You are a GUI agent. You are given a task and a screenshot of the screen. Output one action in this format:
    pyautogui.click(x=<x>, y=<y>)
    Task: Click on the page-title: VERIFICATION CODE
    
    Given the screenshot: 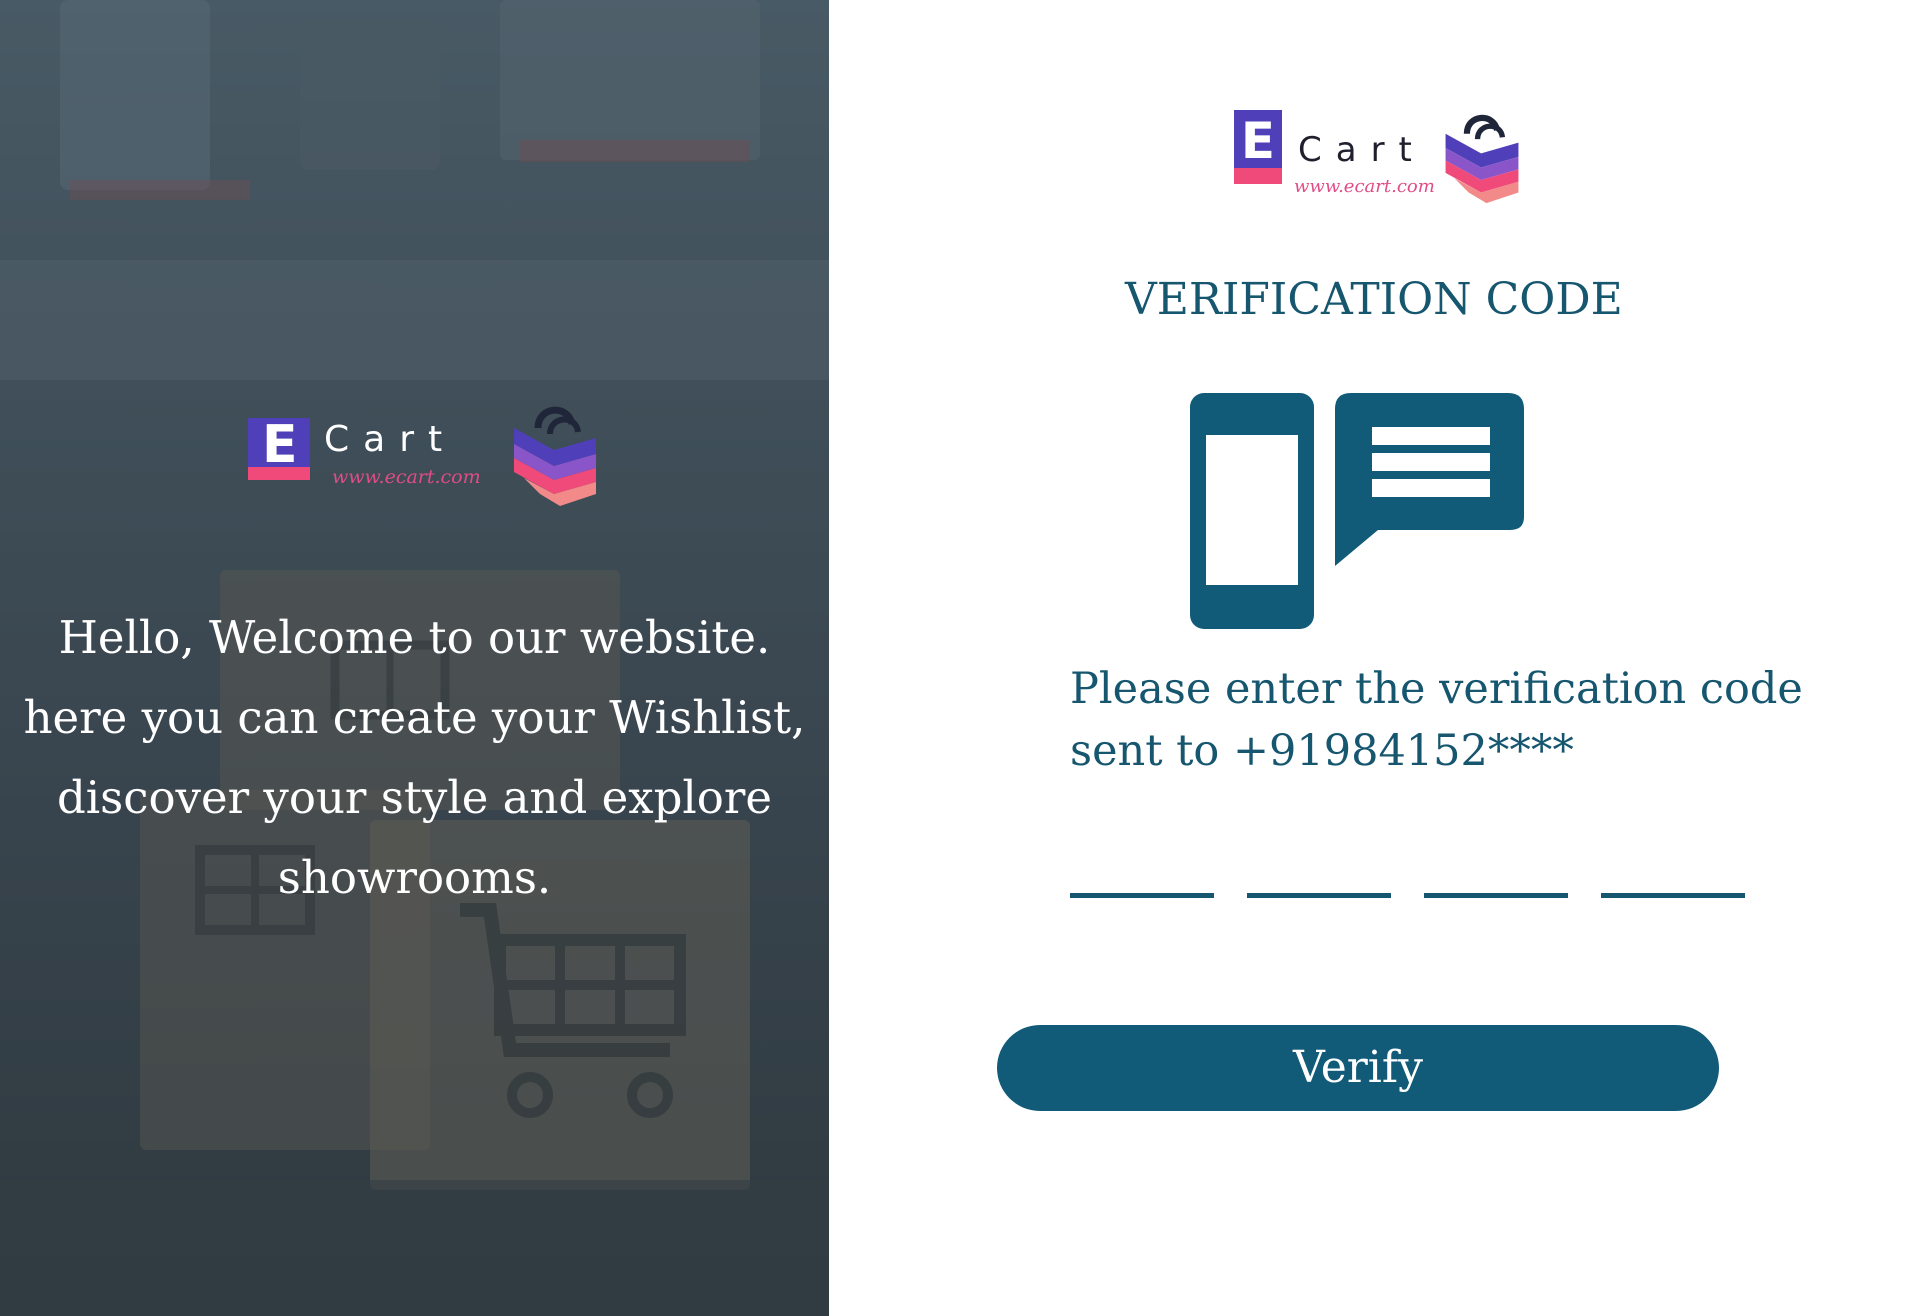 What is the action you would take?
    pyautogui.click(x=1374, y=299)
    